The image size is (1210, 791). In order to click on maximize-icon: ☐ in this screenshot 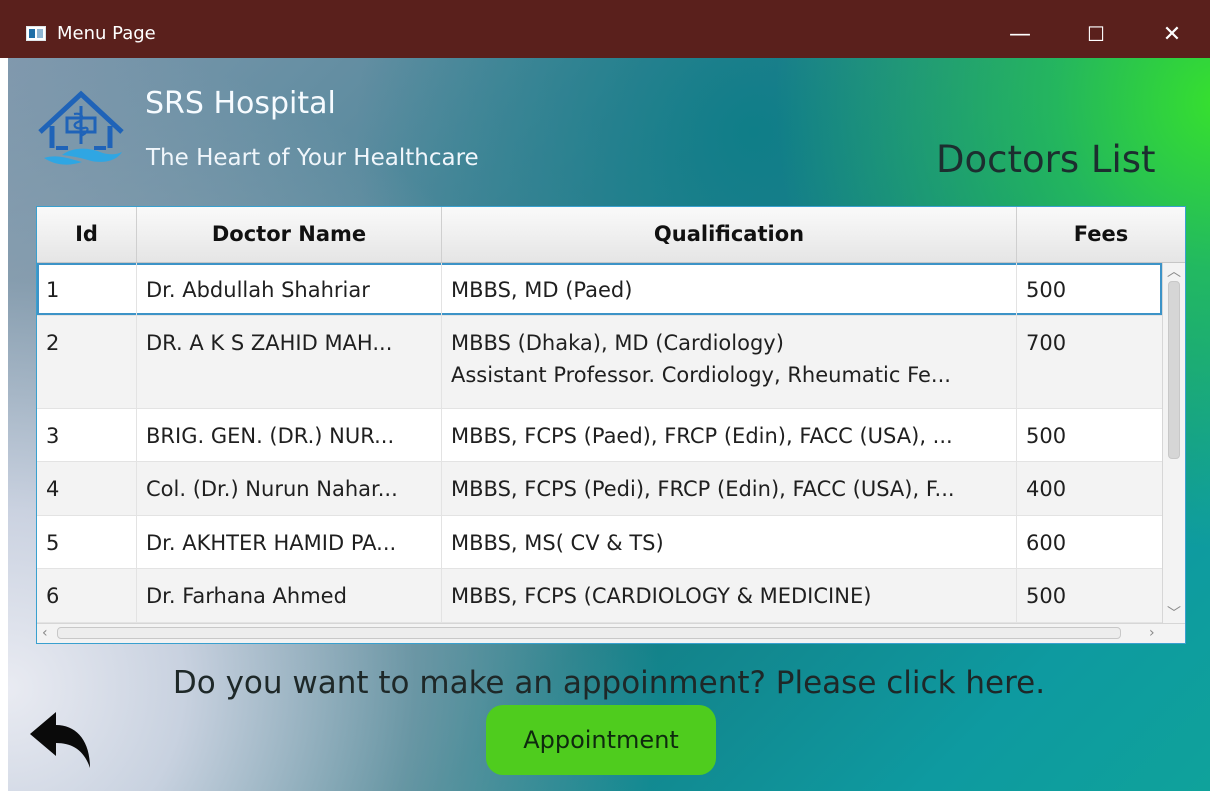, I will do `click(1096, 34)`.